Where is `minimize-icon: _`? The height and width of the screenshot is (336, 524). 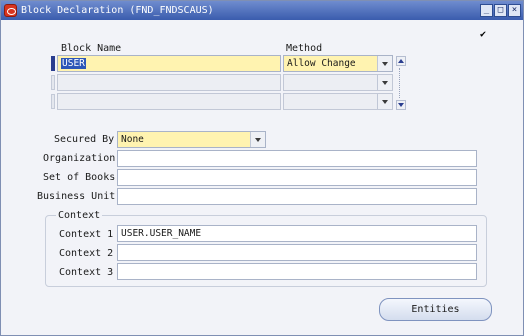
minimize-icon: _ is located at coordinates (486, 10).